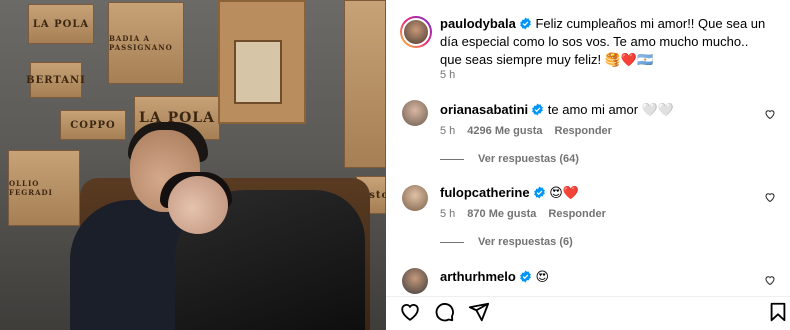 The height and width of the screenshot is (330, 790). I want to click on view-replies-label: Ver respuestas (64), so click(528, 159).